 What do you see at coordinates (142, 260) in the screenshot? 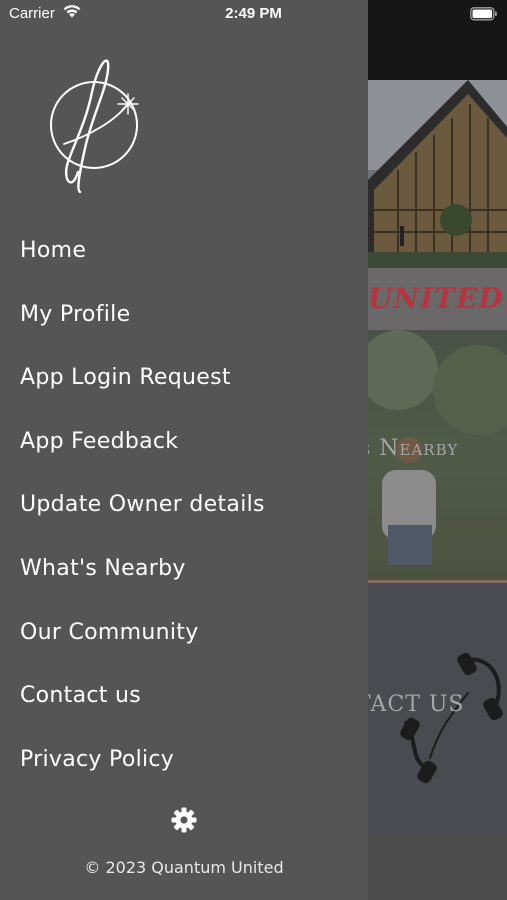
I see `menu-item-home: Home` at bounding box center [142, 260].